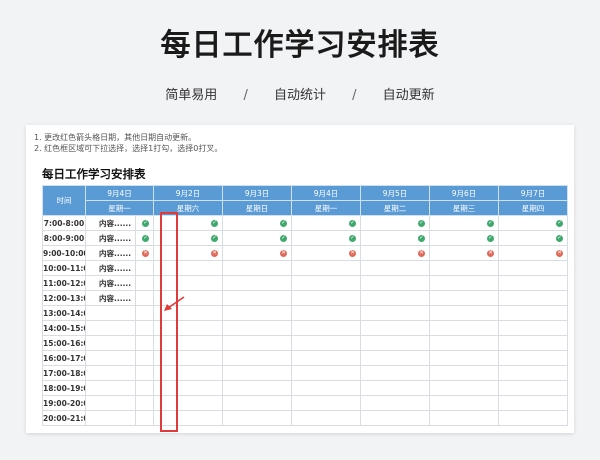  I want to click on date-cell: 9月6日, so click(464, 193).